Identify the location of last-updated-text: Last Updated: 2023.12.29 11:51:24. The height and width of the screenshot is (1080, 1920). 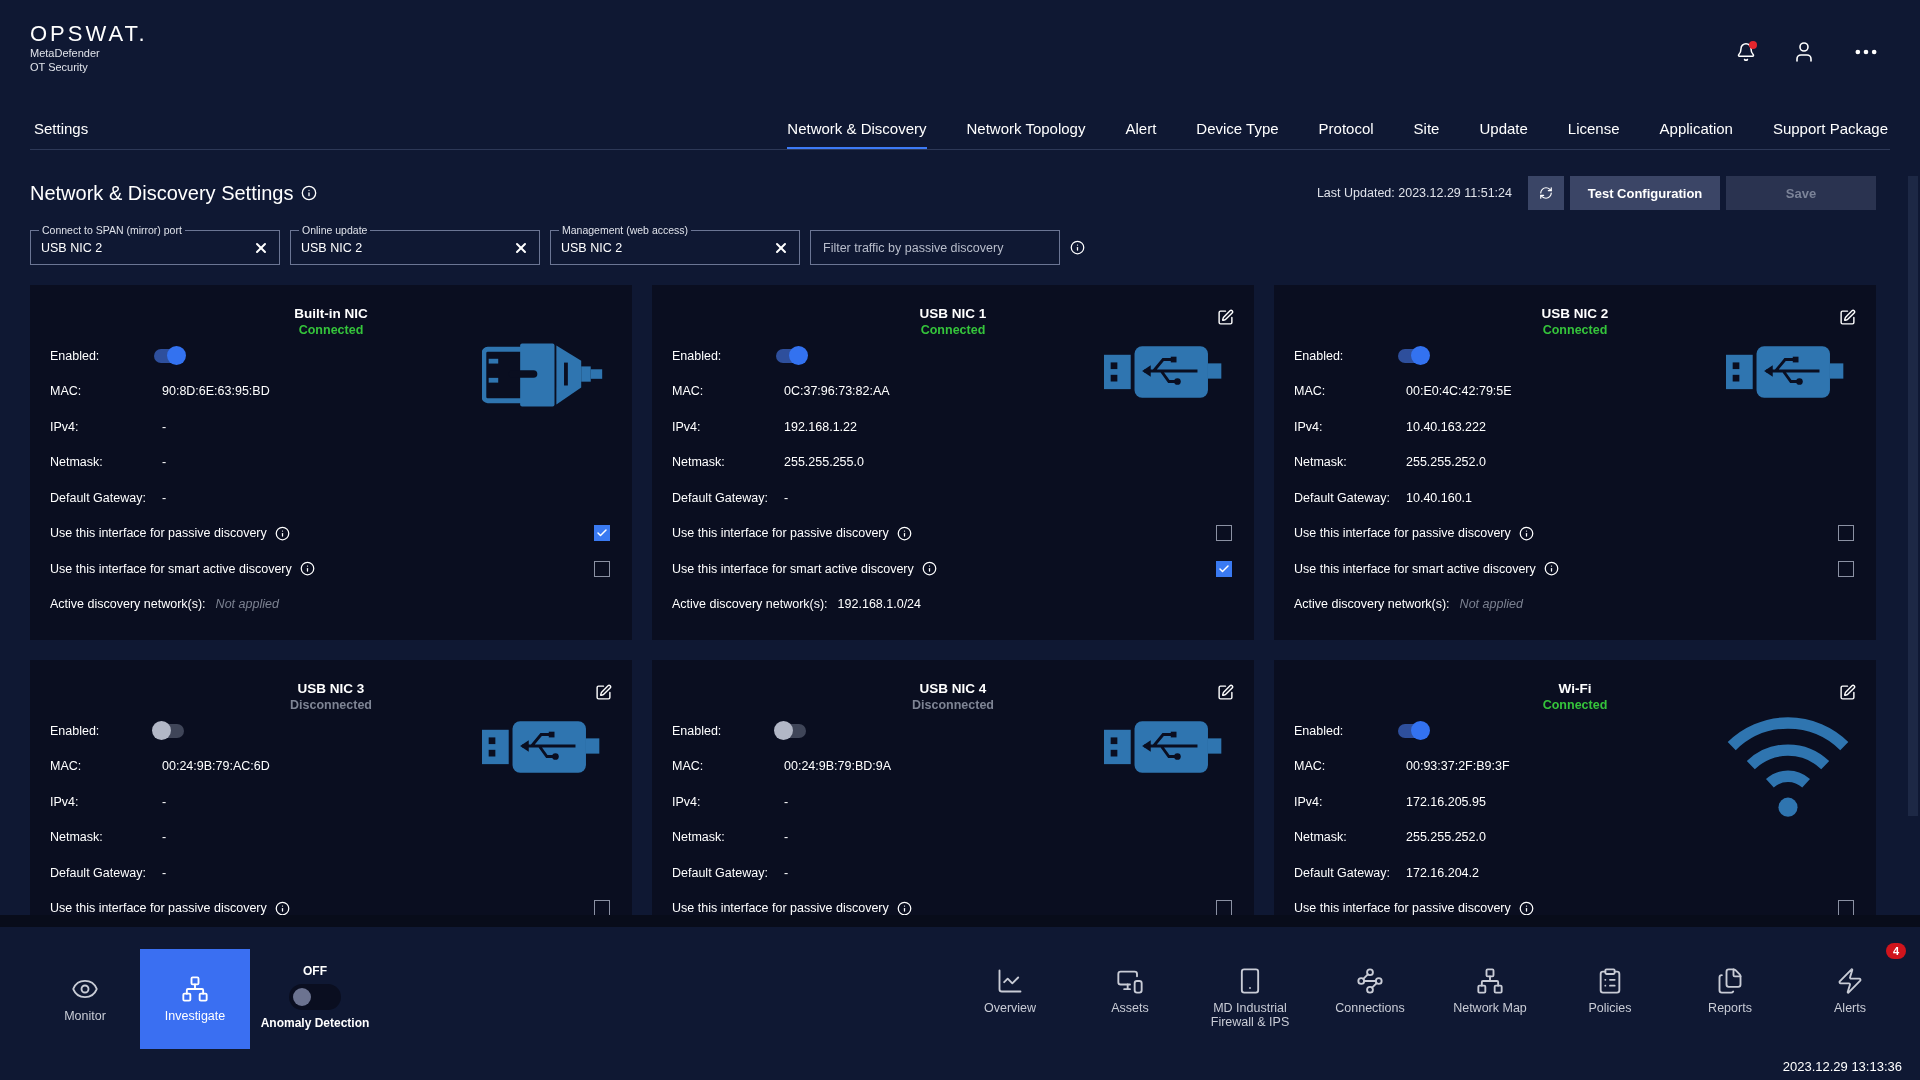
(1414, 193).